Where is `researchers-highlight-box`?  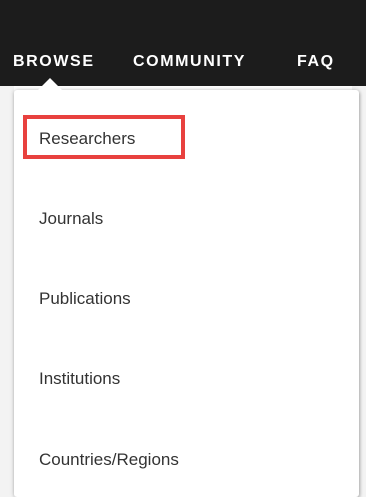
researchers-highlight-box is located at coordinates (104, 137).